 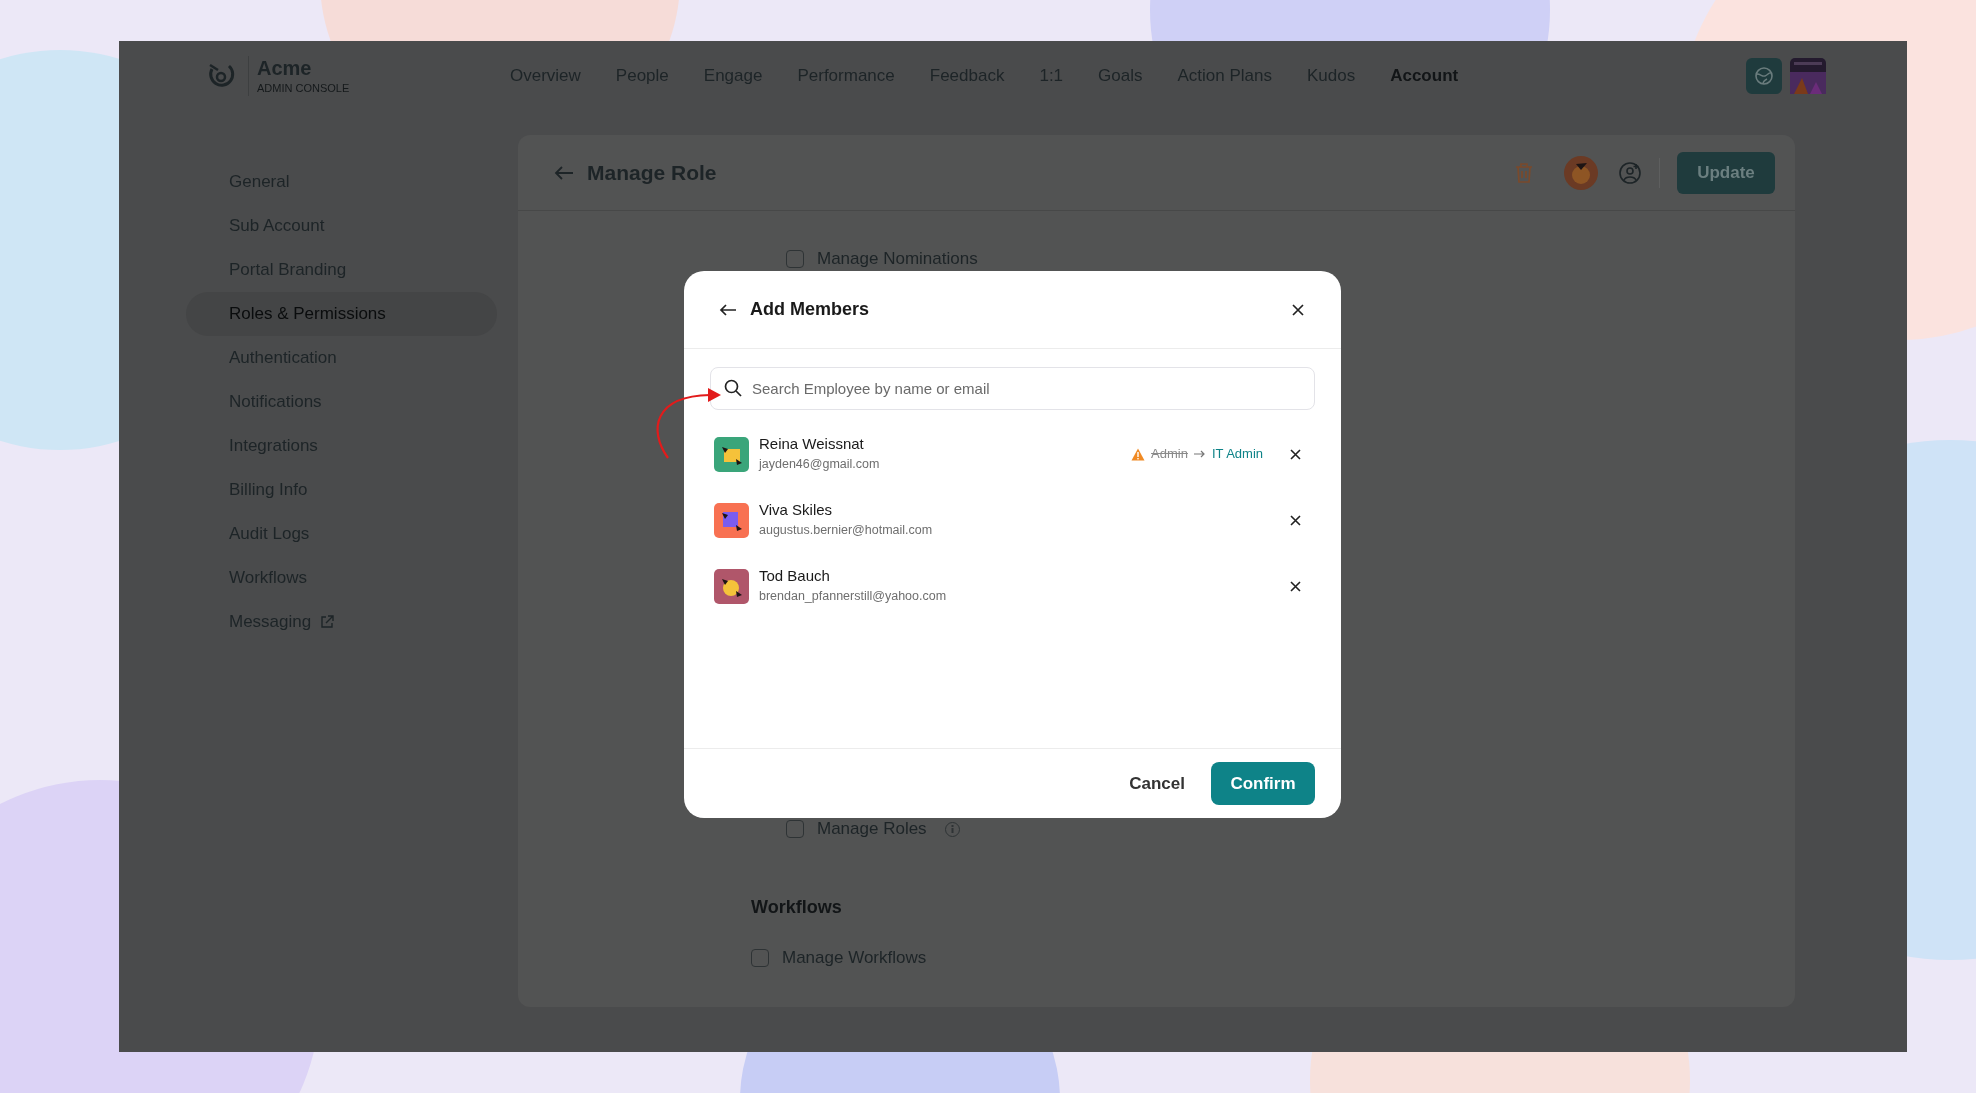 I want to click on arrow-icon, so click(x=1199, y=454).